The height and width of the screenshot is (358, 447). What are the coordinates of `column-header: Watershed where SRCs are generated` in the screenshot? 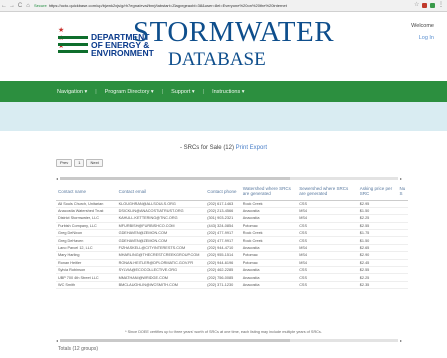 It's located at (269, 192).